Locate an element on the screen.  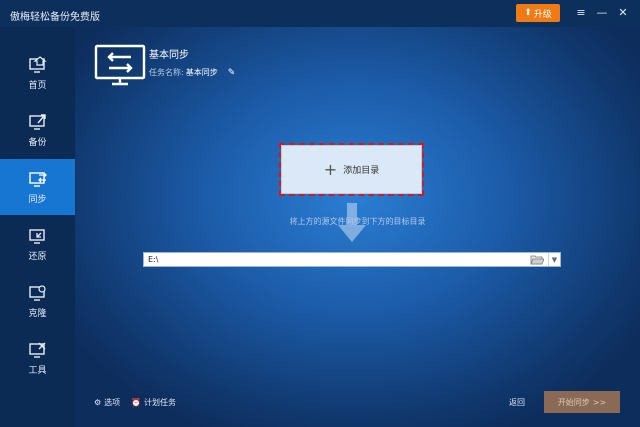
edit-pencil-icon: ✎ is located at coordinates (232, 73).